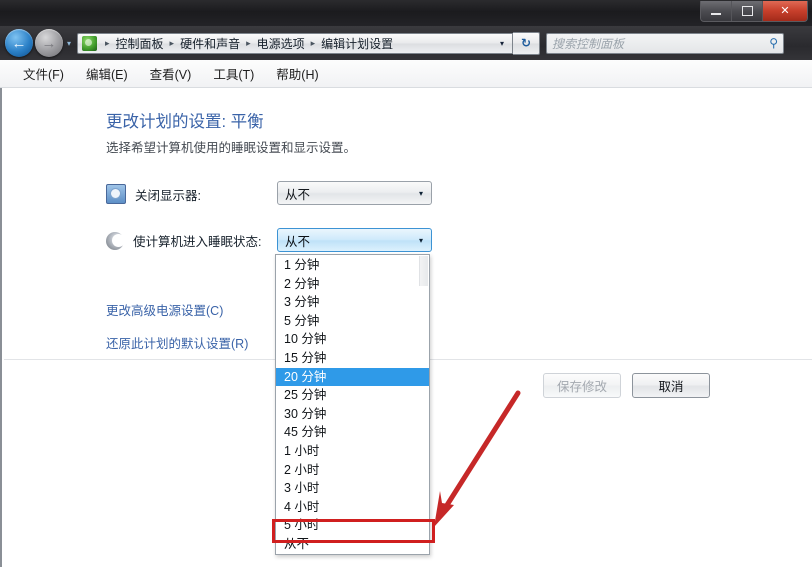 Image resolution: width=812 pixels, height=567 pixels. I want to click on title-bar: ✕, so click(406, 13).